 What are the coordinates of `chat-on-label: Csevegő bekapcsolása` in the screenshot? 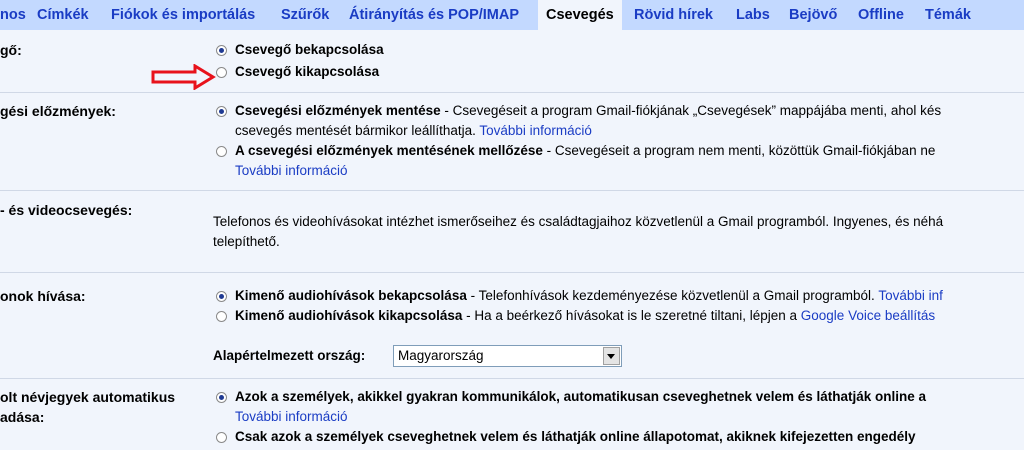 It's located at (309, 50).